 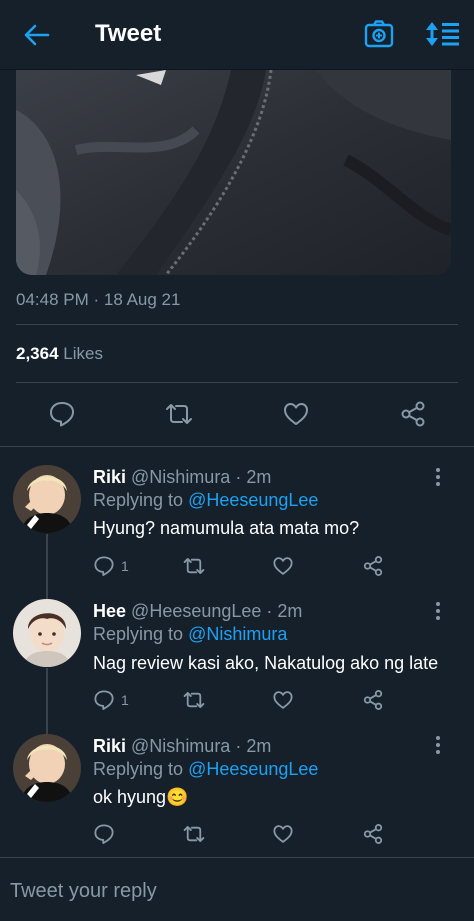 What do you see at coordinates (37, 353) in the screenshot?
I see `likes-number: 2,364` at bounding box center [37, 353].